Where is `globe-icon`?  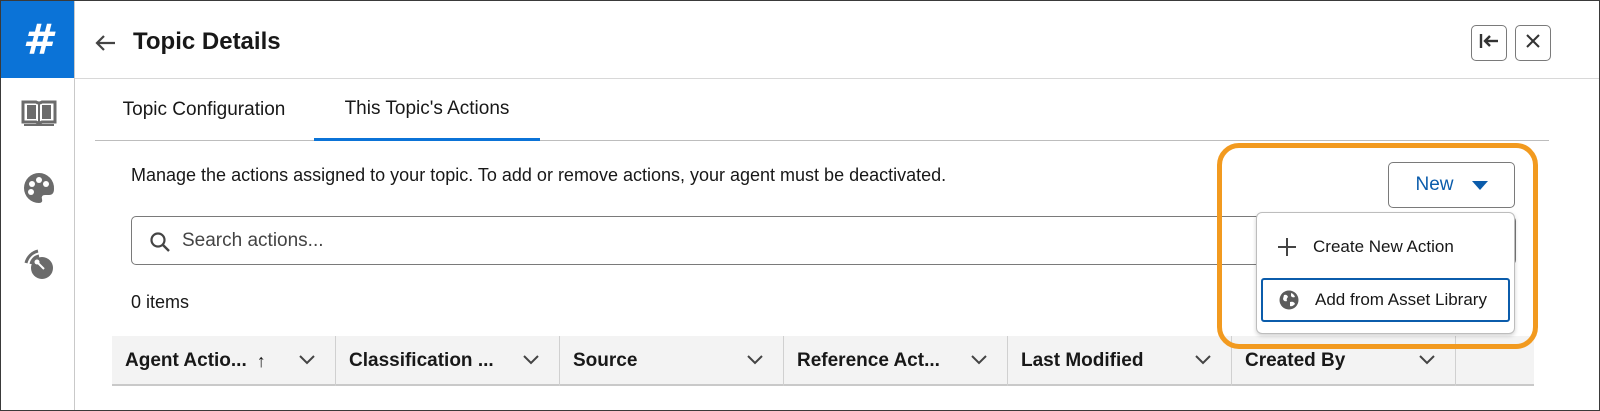
globe-icon is located at coordinates (1289, 300).